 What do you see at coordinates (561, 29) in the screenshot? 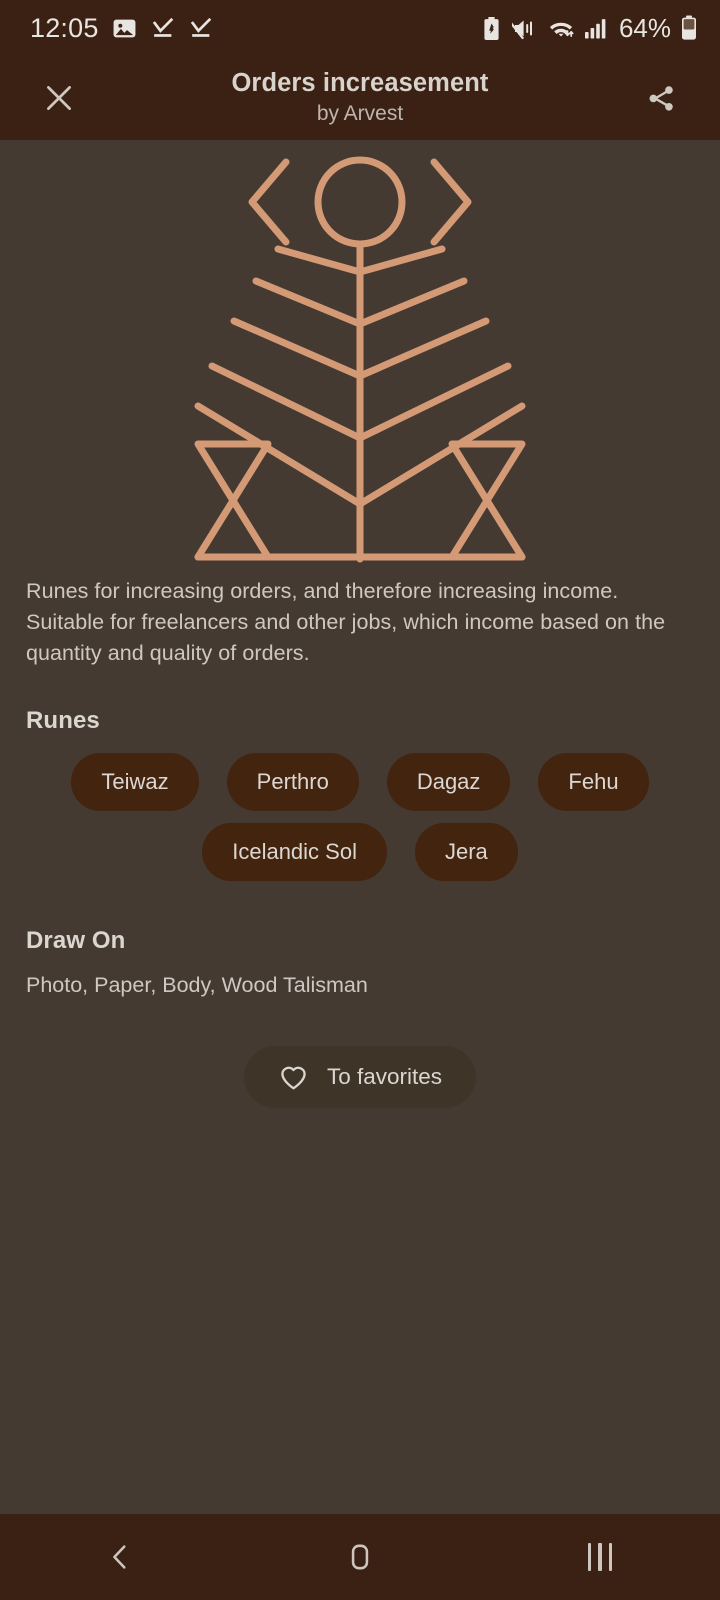
I see `wifi-icon` at bounding box center [561, 29].